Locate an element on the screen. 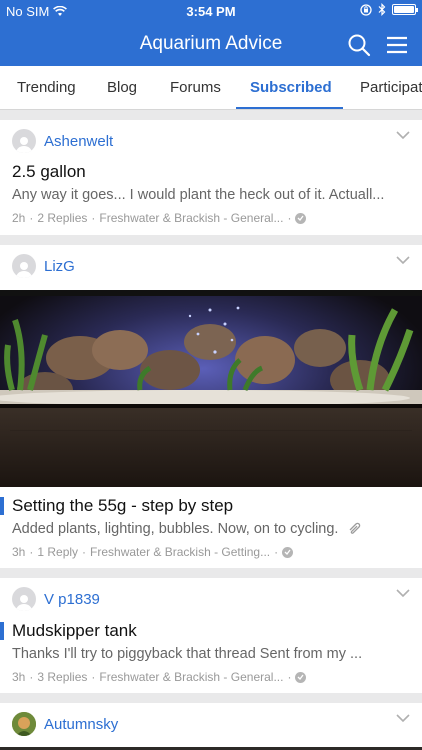 The image size is (422, 750). tab-participated: Participat is located at coordinates (391, 87).